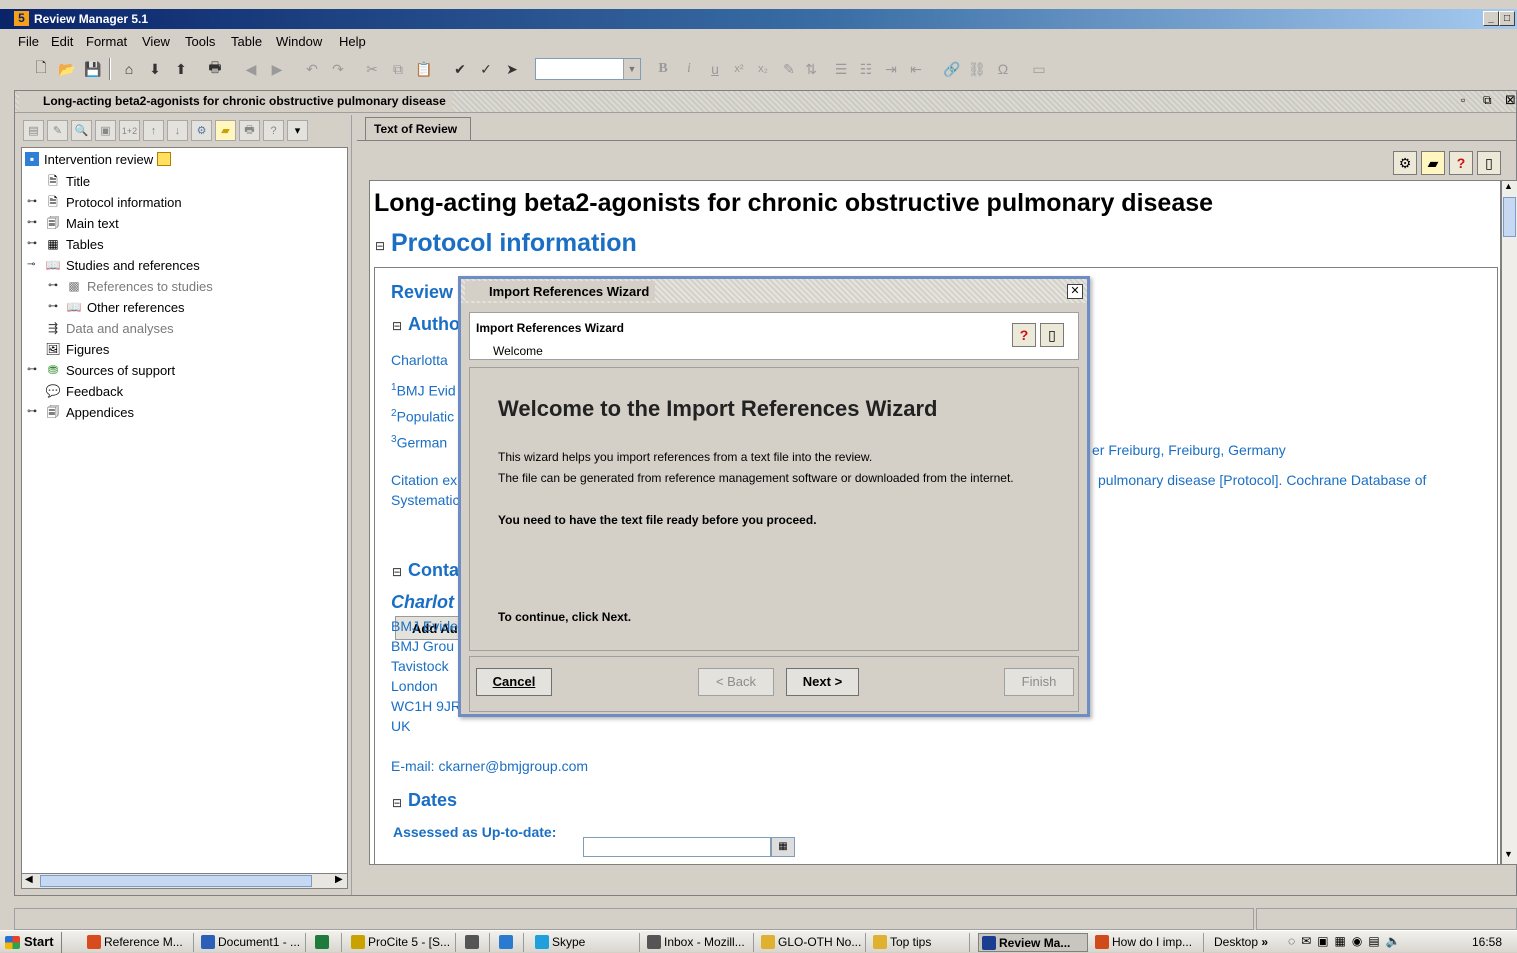  Describe the element at coordinates (774, 291) in the screenshot. I see `dialog-titlebar: Import References Wizard ✕` at that location.